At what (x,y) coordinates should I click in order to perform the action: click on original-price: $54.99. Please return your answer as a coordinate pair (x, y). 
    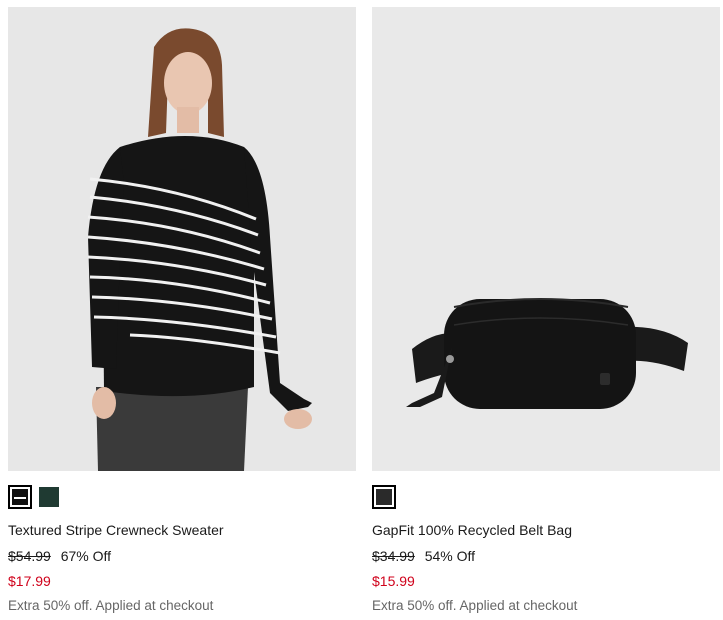
    Looking at the image, I should click on (29, 556).